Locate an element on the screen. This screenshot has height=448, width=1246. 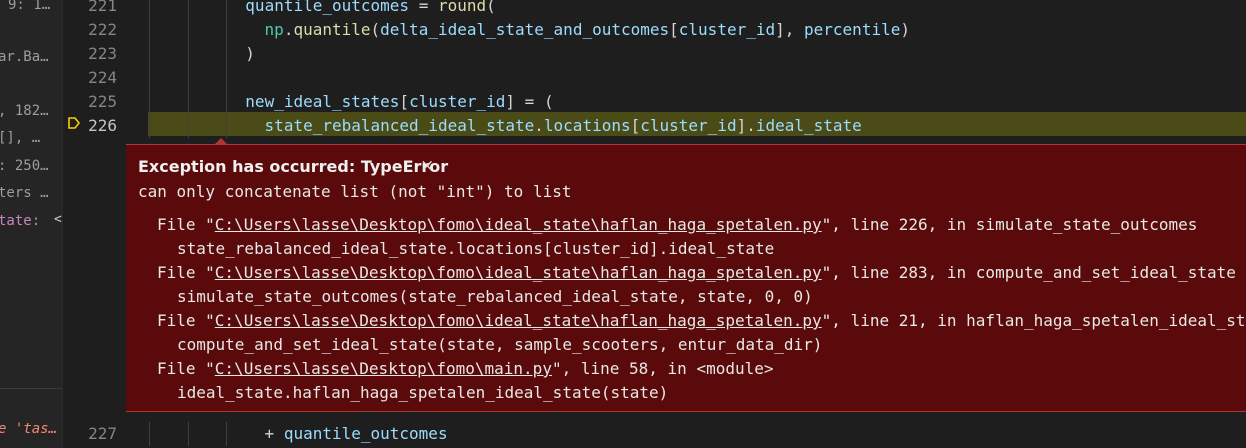
line-number: 221 is located at coordinates (90, 9).